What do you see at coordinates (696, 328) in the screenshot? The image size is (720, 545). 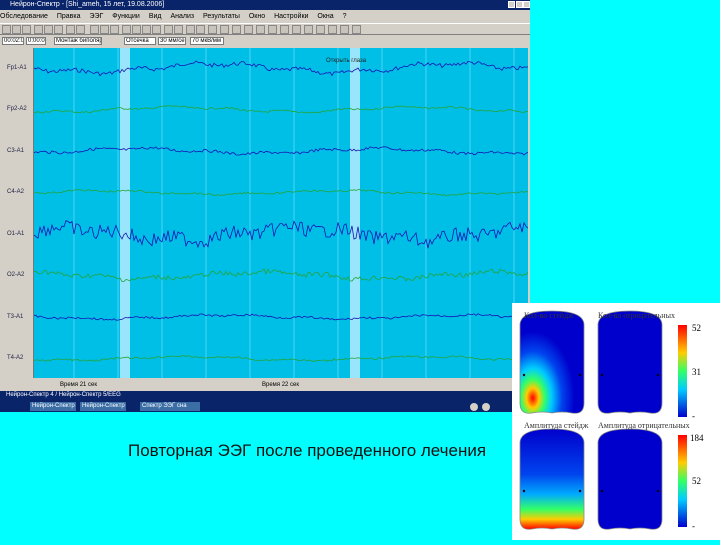 I see `scale-max-top: 52` at bounding box center [696, 328].